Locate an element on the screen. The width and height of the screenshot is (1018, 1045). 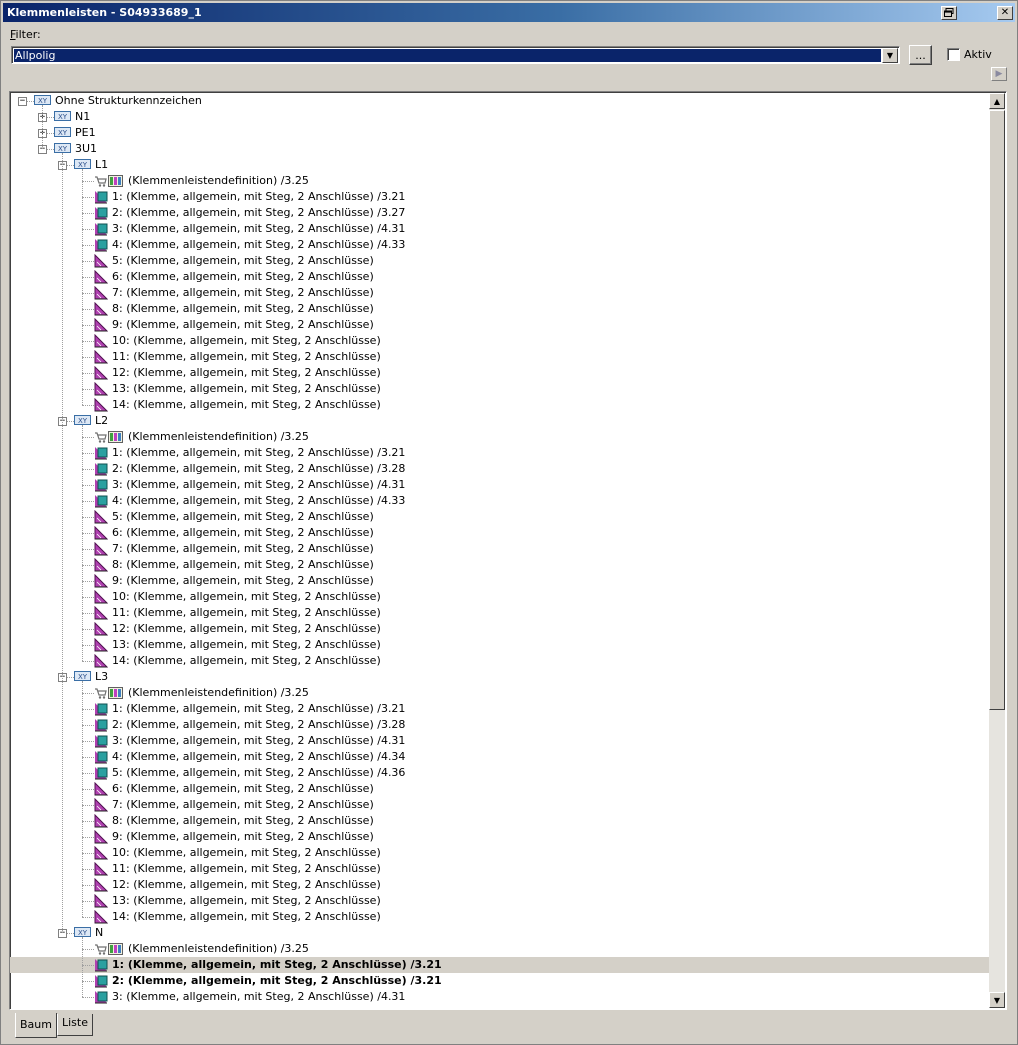
tree-item: − XY Ohne Strukturkennzeichen is located at coordinates (500, 101).